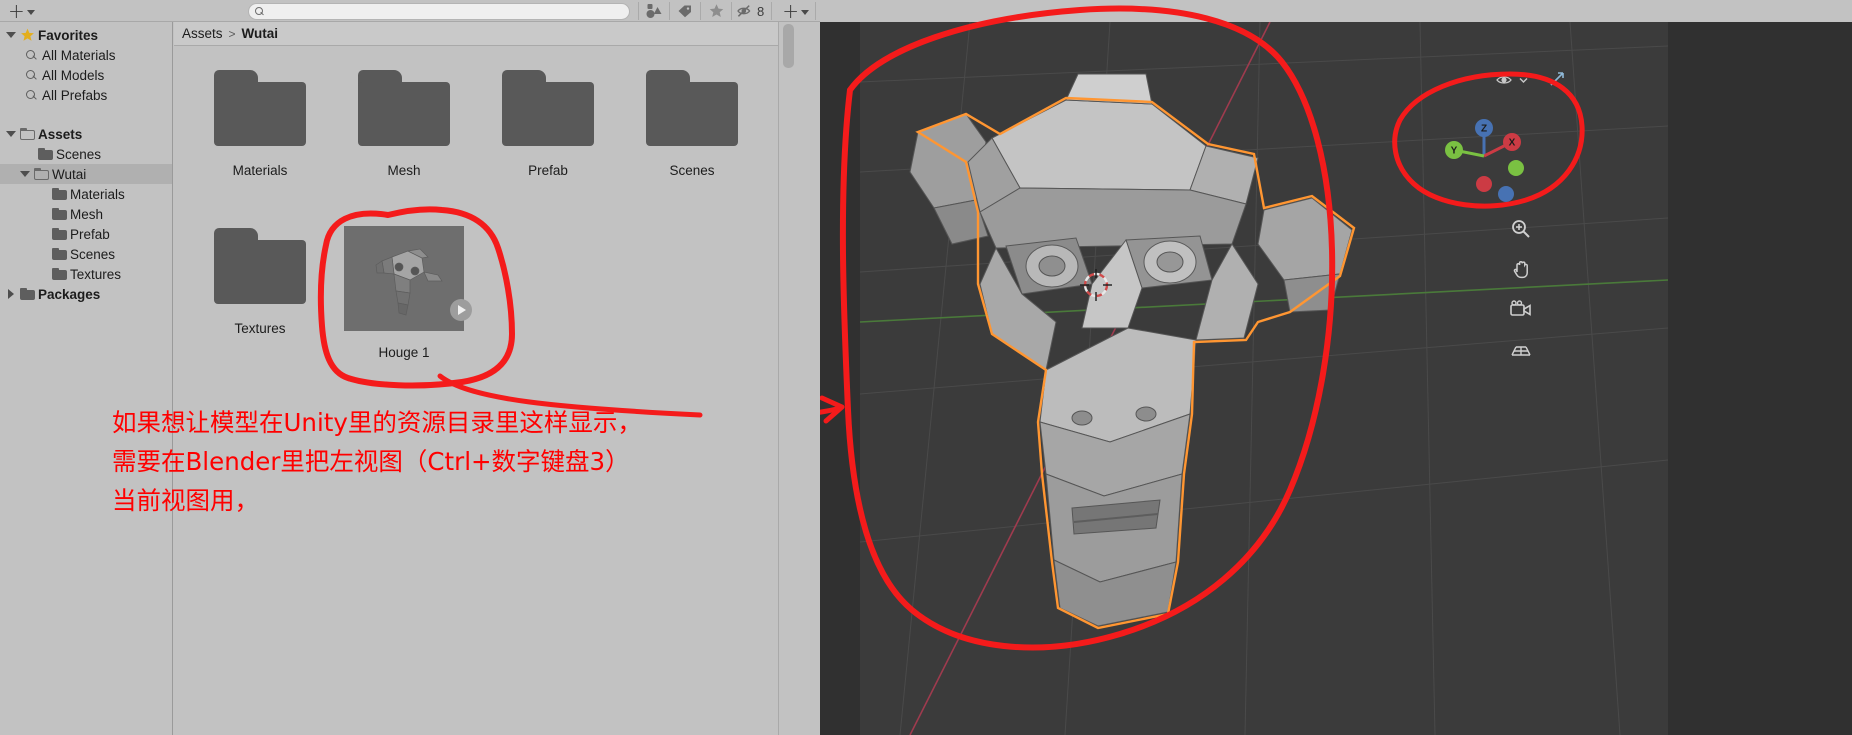 Image resolution: width=1852 pixels, height=735 pixels. I want to click on add-button: +, so click(795, 11).